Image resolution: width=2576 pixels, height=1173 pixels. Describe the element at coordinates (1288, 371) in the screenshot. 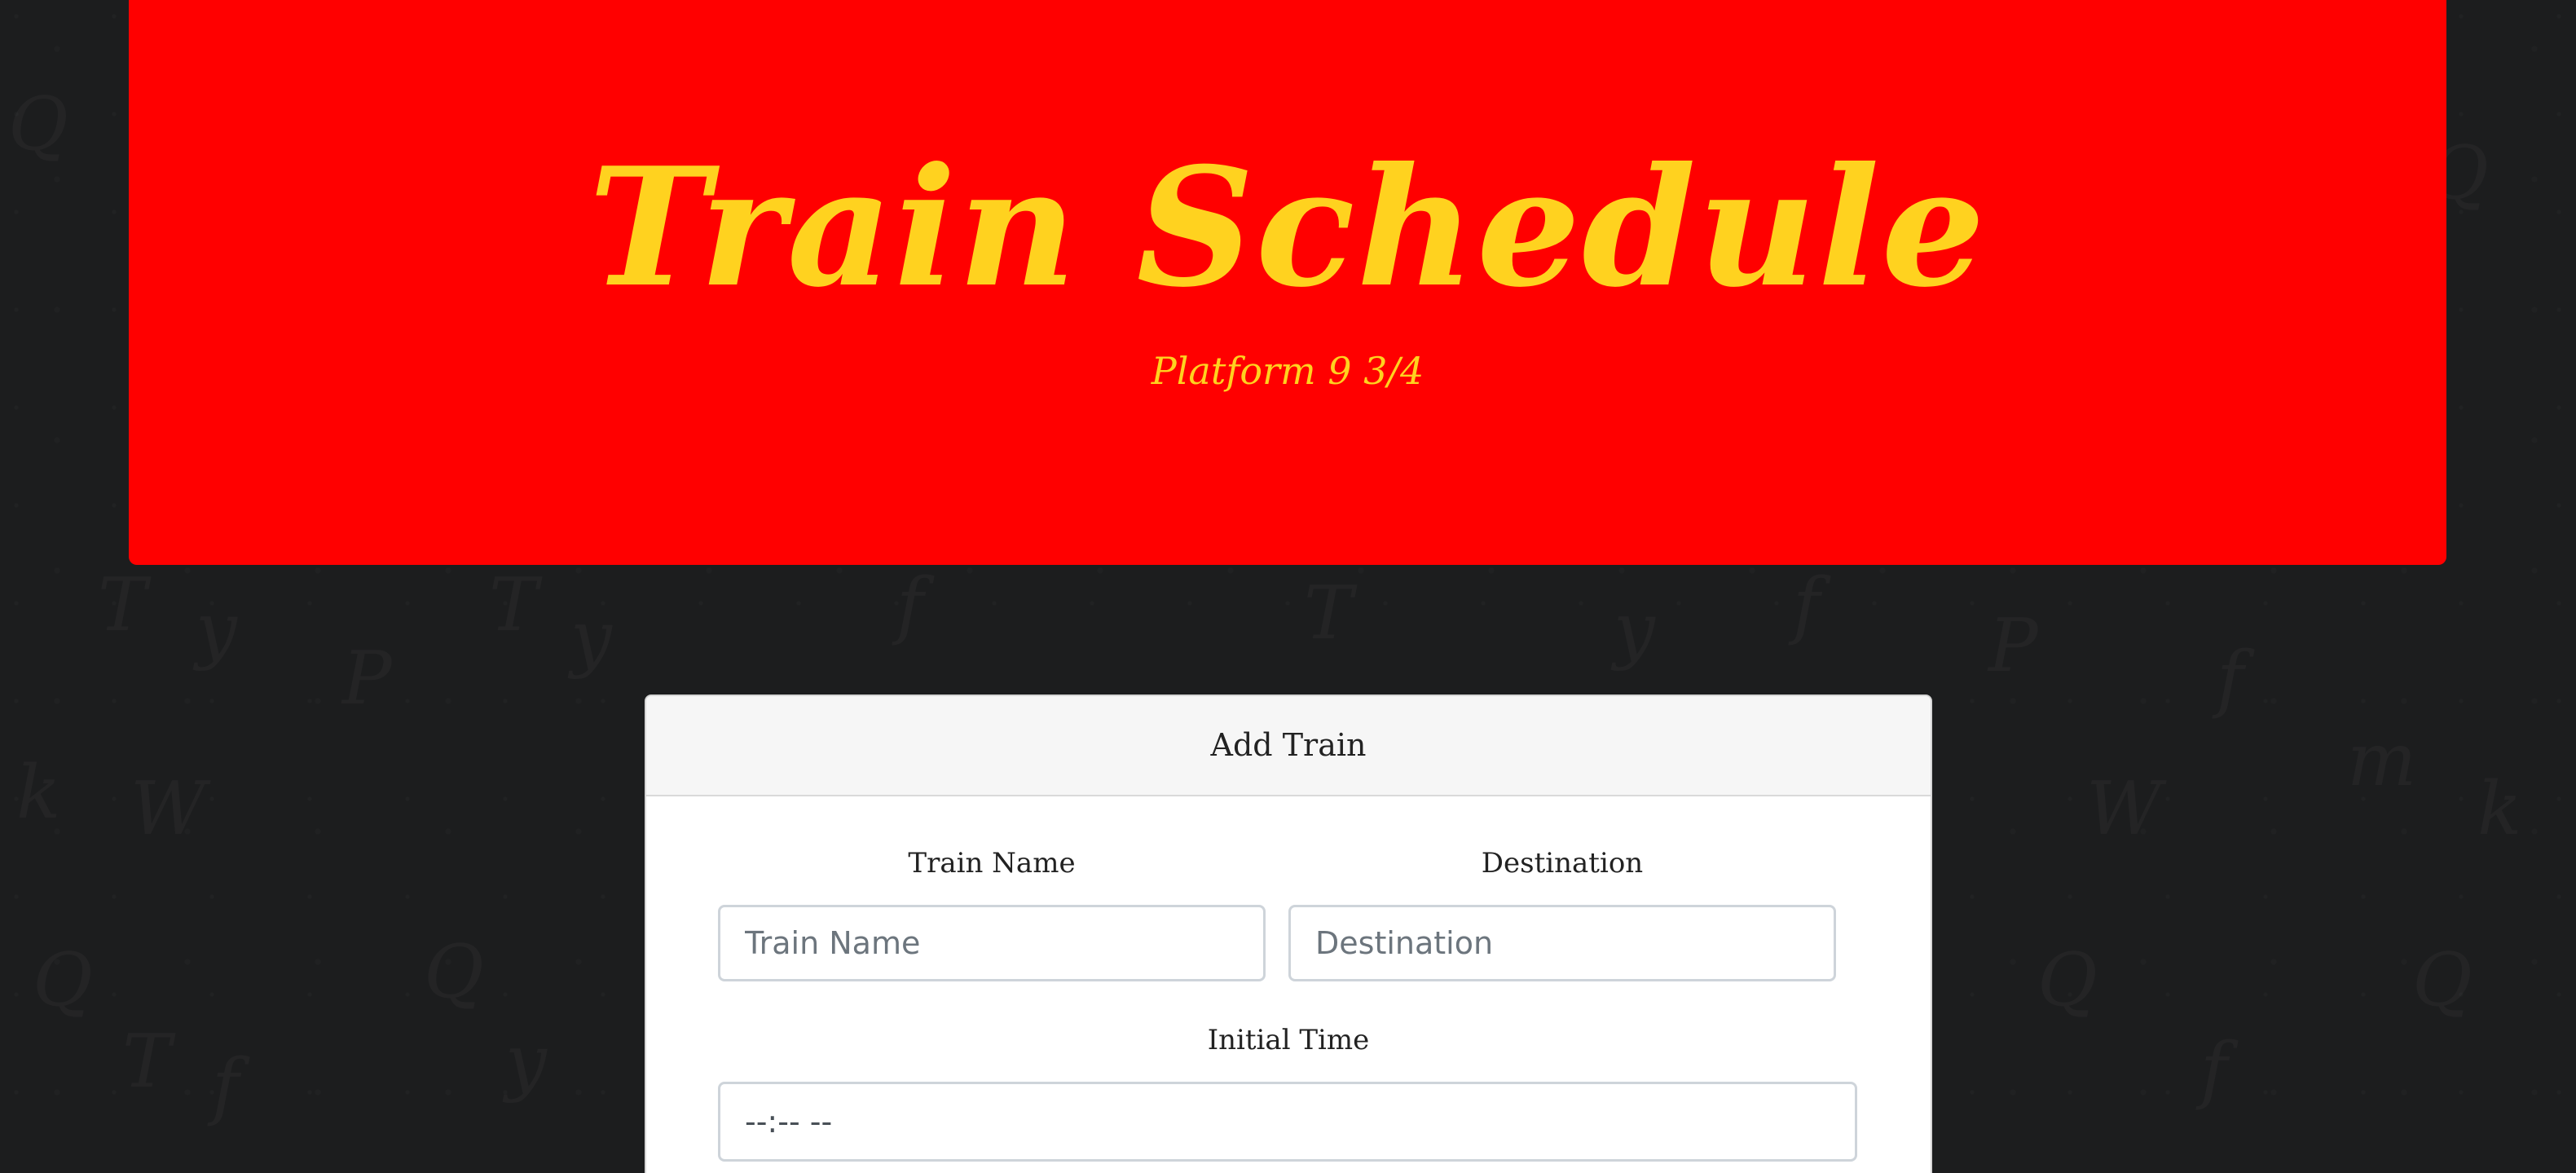

I see `page-subtitle: Platform 9 3/4` at that location.